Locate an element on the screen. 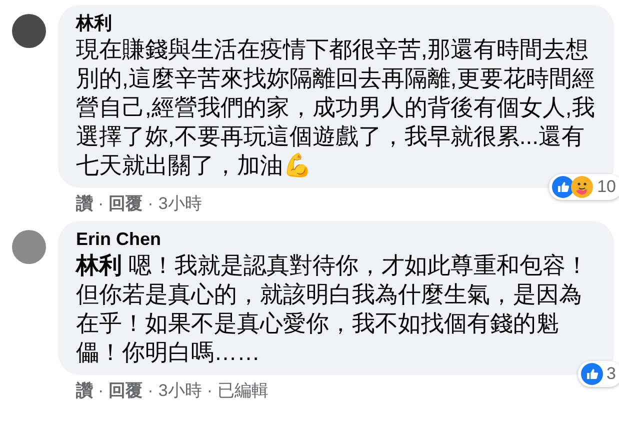  reaction-summary: 10 is located at coordinates (584, 187).